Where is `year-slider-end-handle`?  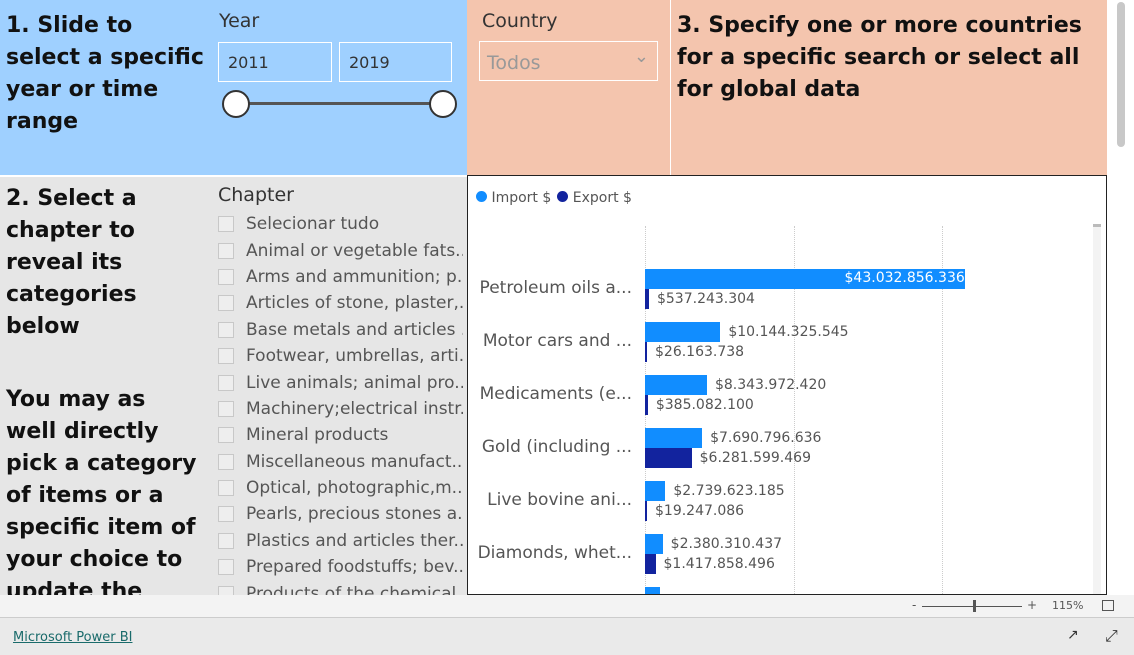 year-slider-end-handle is located at coordinates (443, 104).